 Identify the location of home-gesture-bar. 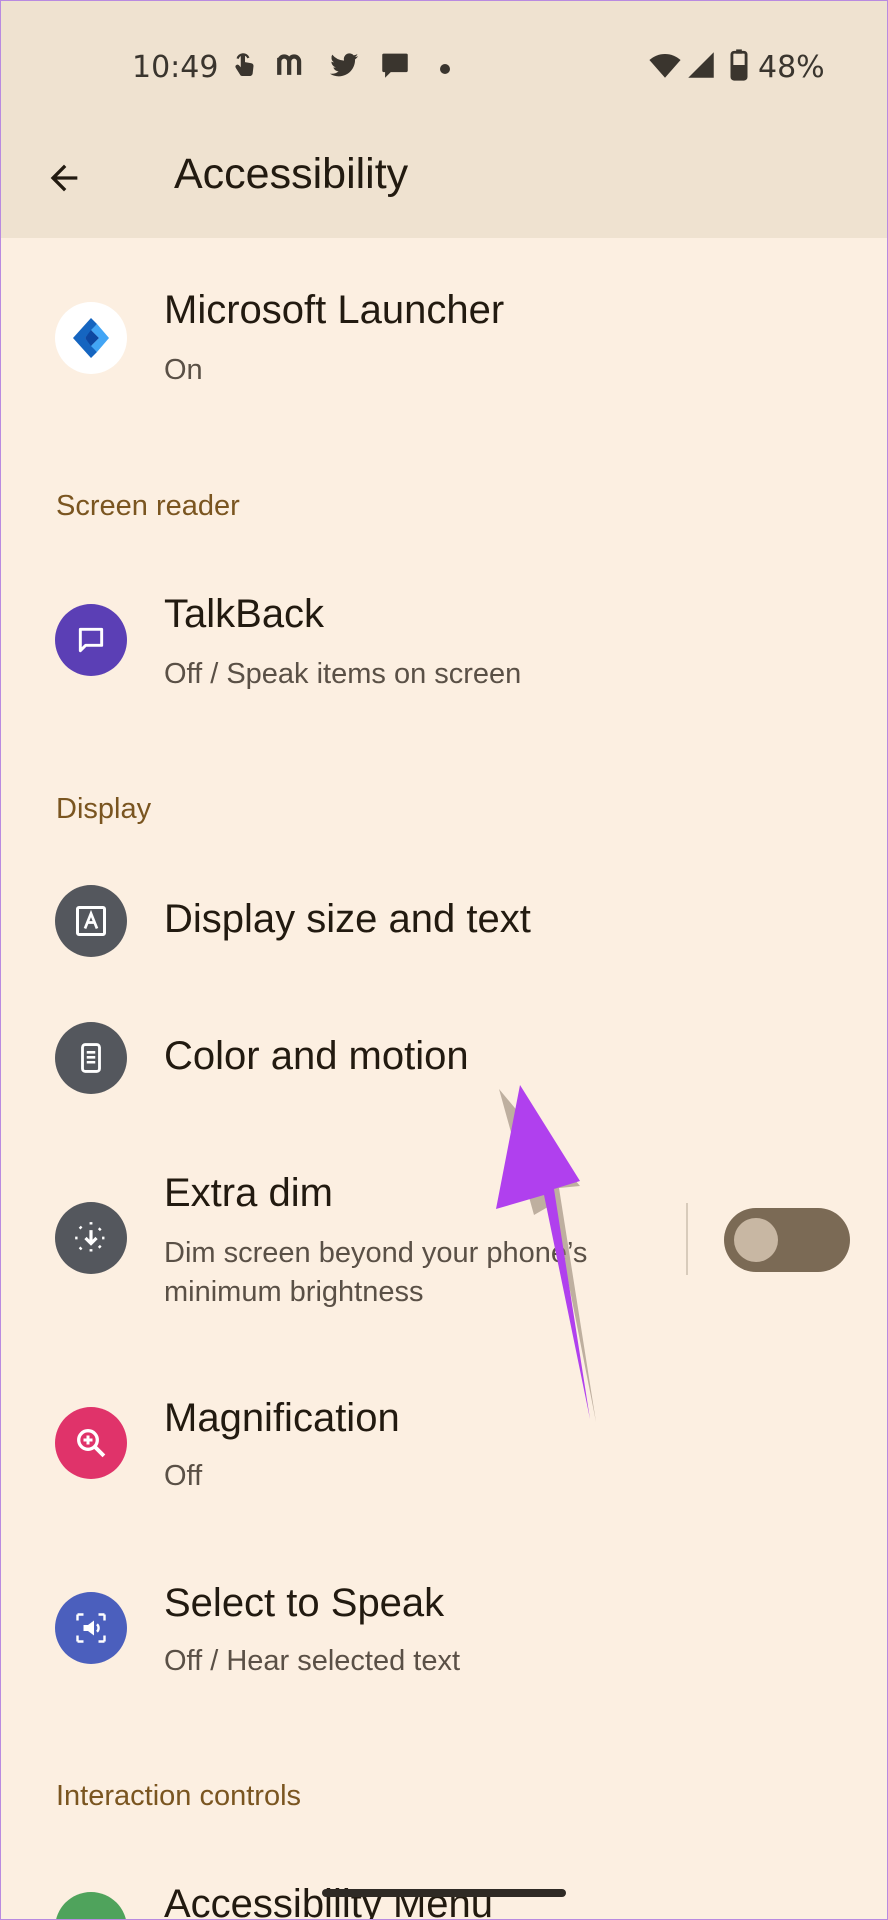
(444, 1893).